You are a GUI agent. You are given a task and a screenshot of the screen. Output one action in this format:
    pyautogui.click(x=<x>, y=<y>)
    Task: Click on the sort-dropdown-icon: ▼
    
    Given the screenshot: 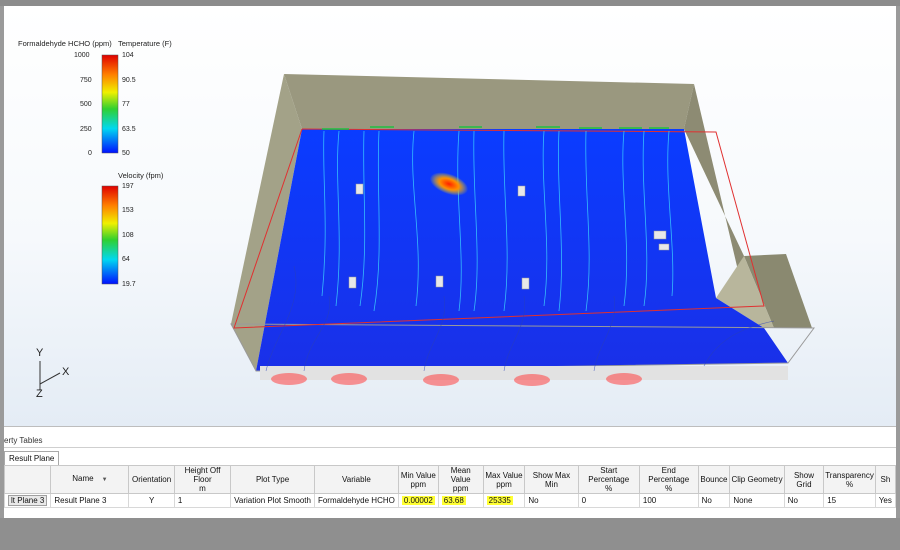 What is the action you would take?
    pyautogui.click(x=105, y=480)
    